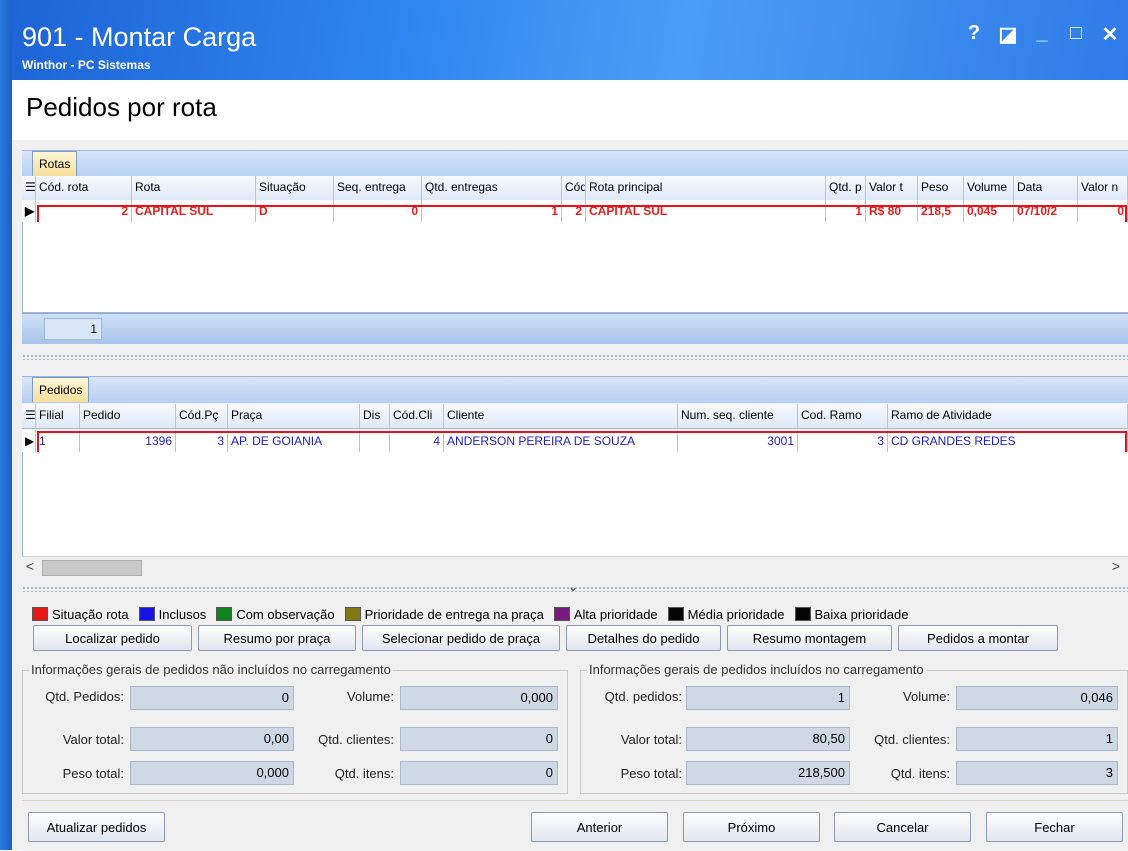 The image size is (1128, 851). Describe the element at coordinates (1110, 34) in the screenshot. I see `close-icon: ✕` at that location.